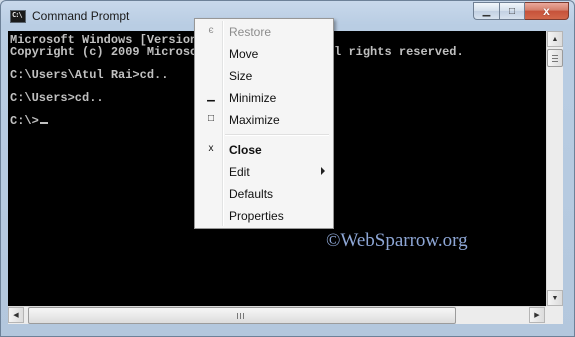 The image size is (575, 337). Describe the element at coordinates (554, 168) in the screenshot. I see `vertical-scrollbar: ▲ ▼` at that location.